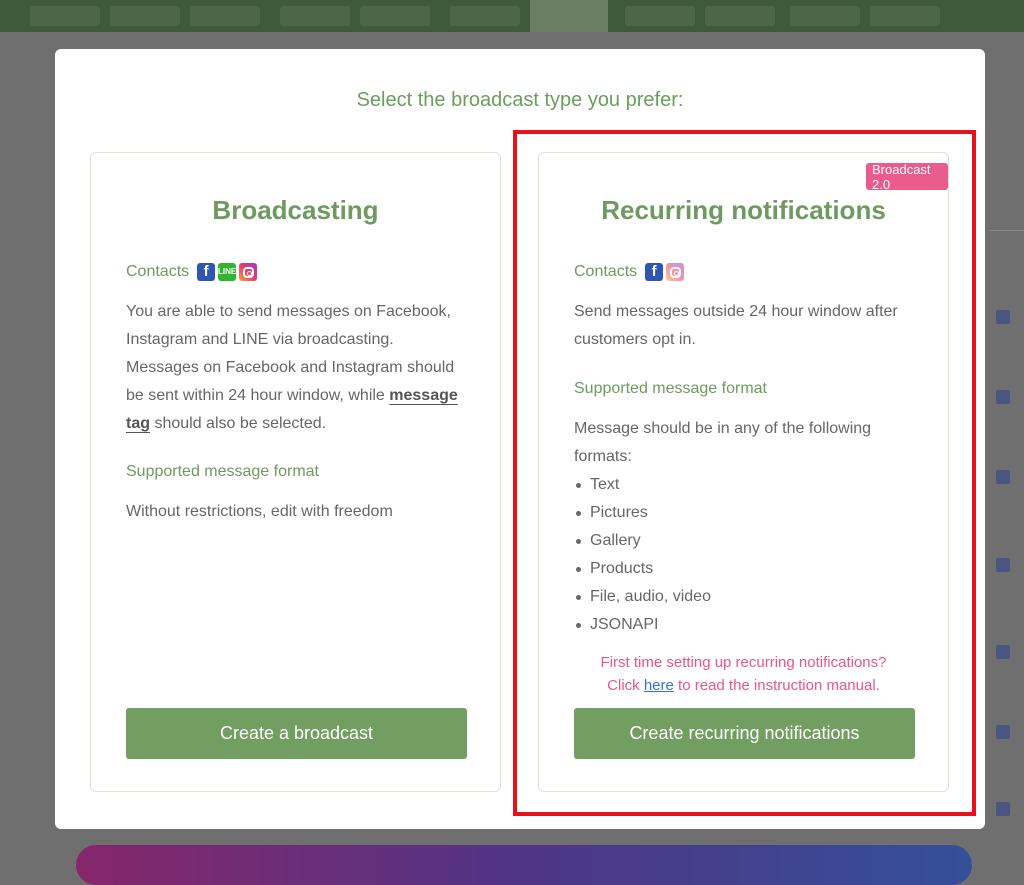  I want to click on list-item: File, audio, video, so click(746, 597).